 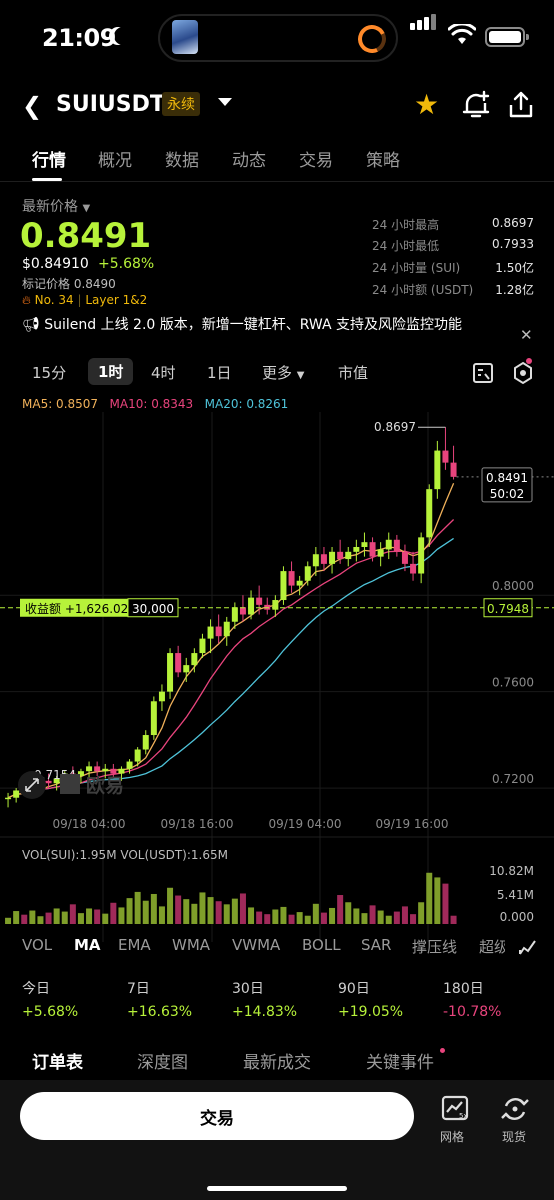 I want to click on volume-legend: VOL(SUI):1.95M VOL(USDT):1.65M, so click(x=125, y=855).